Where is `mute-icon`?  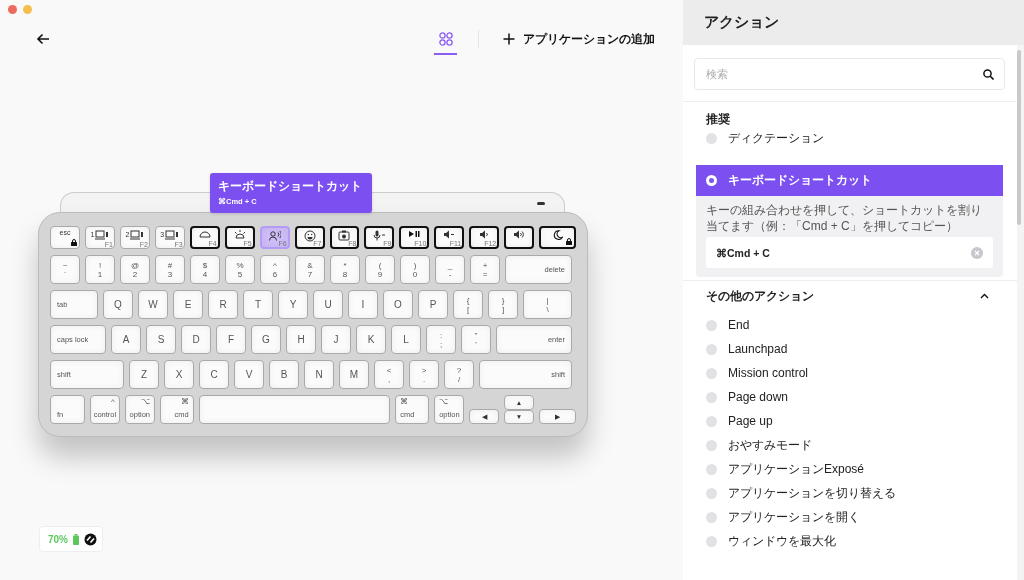 mute-icon is located at coordinates (449, 234).